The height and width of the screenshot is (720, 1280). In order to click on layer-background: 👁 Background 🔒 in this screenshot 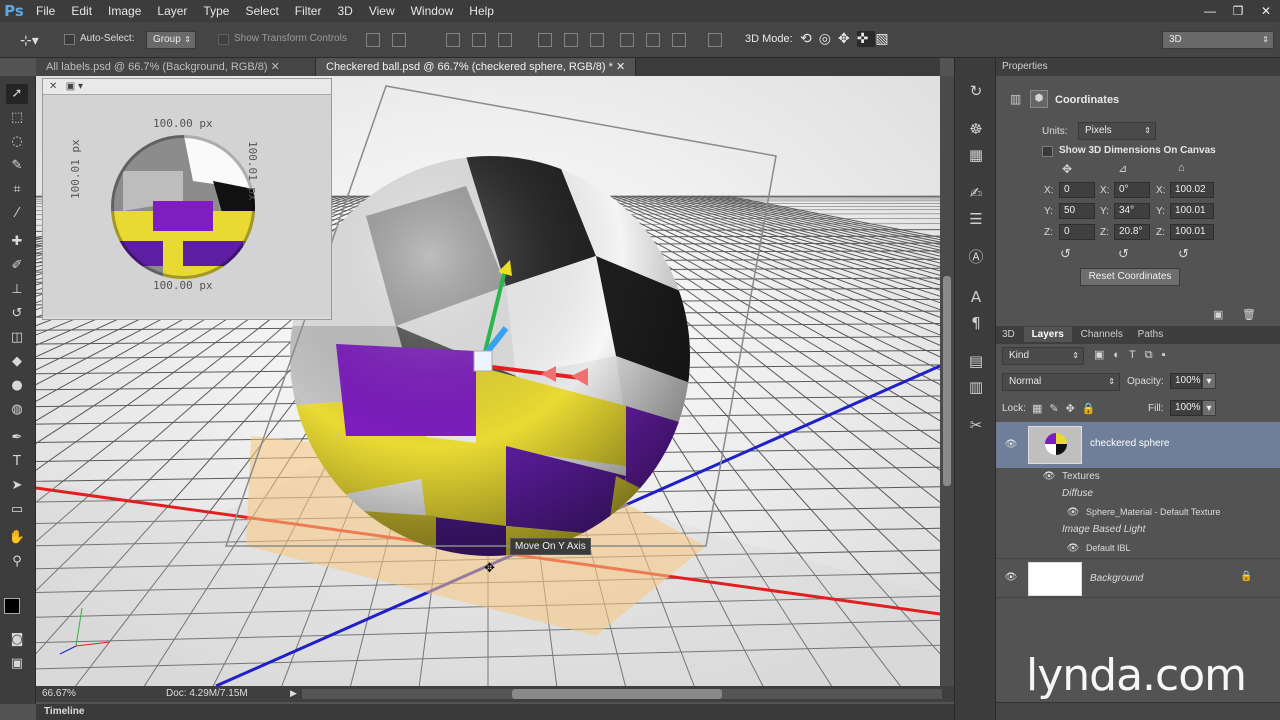, I will do `click(1138, 578)`.